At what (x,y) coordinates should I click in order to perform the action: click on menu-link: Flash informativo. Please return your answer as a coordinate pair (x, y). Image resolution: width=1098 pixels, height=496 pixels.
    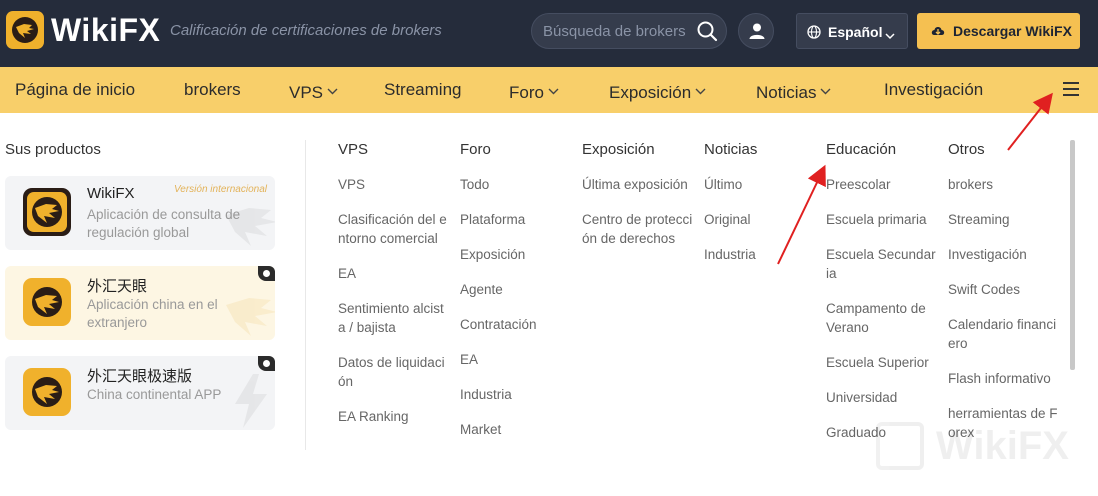
    Looking at the image, I should click on (1004, 378).